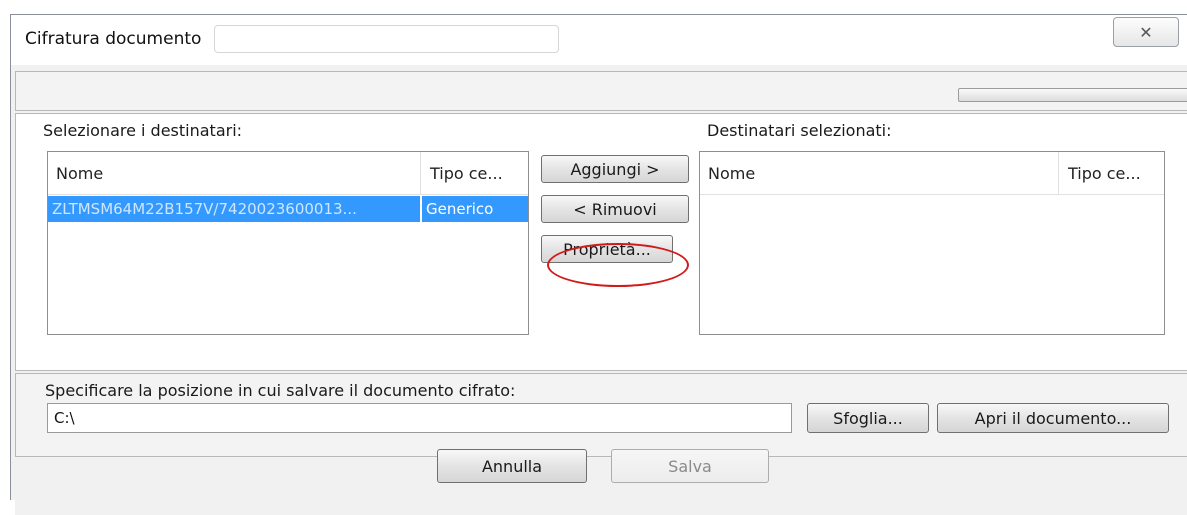 The image size is (1187, 515). I want to click on remove-button: < Rimuovi, so click(615, 209).